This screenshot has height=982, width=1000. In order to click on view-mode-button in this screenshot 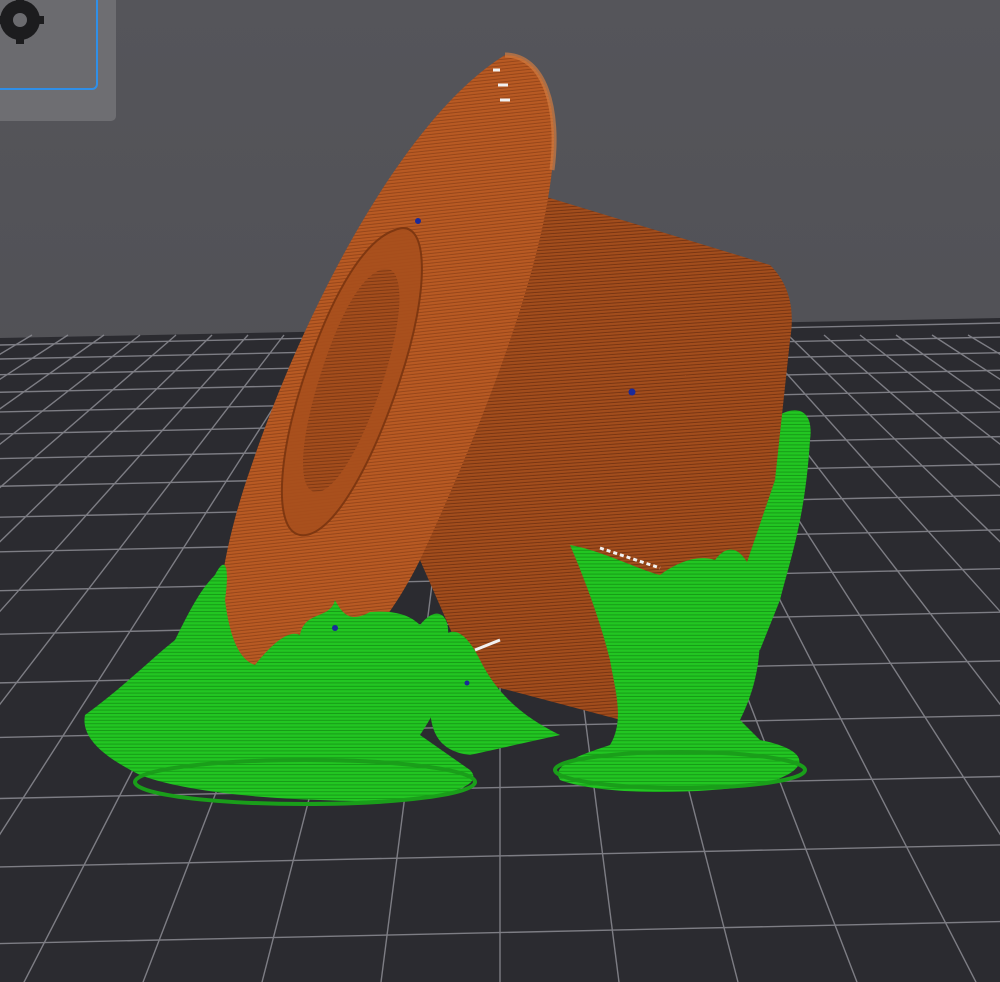, I will do `click(49, 45)`.